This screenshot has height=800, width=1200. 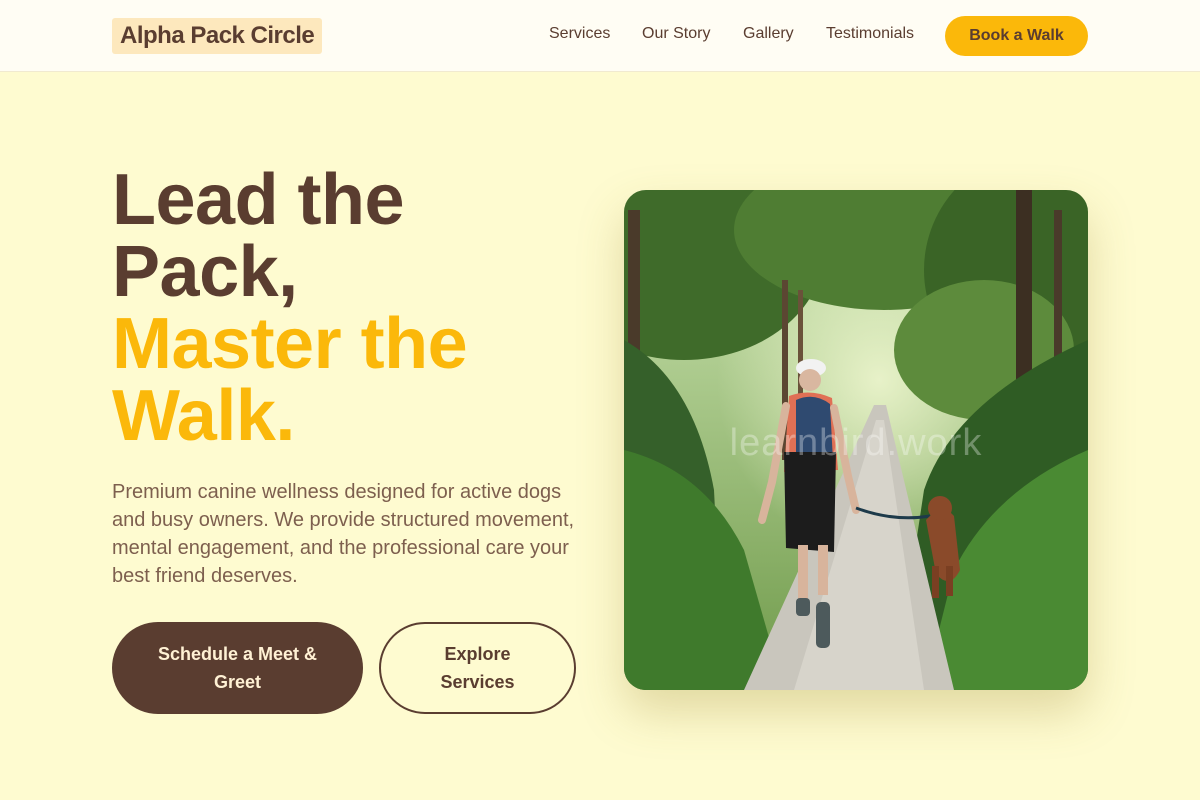 What do you see at coordinates (237, 668) in the screenshot?
I see `schedule-meet-greet-button: Schedule a Meet & Greet` at bounding box center [237, 668].